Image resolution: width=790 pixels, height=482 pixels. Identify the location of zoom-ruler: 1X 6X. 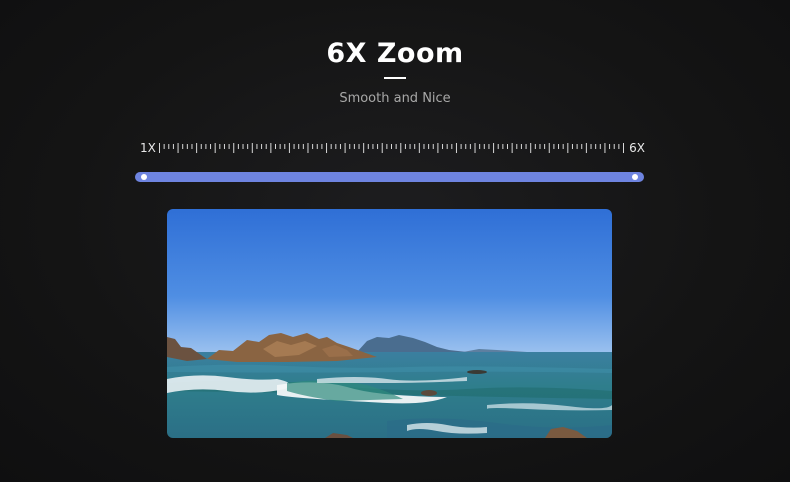
(392, 148).